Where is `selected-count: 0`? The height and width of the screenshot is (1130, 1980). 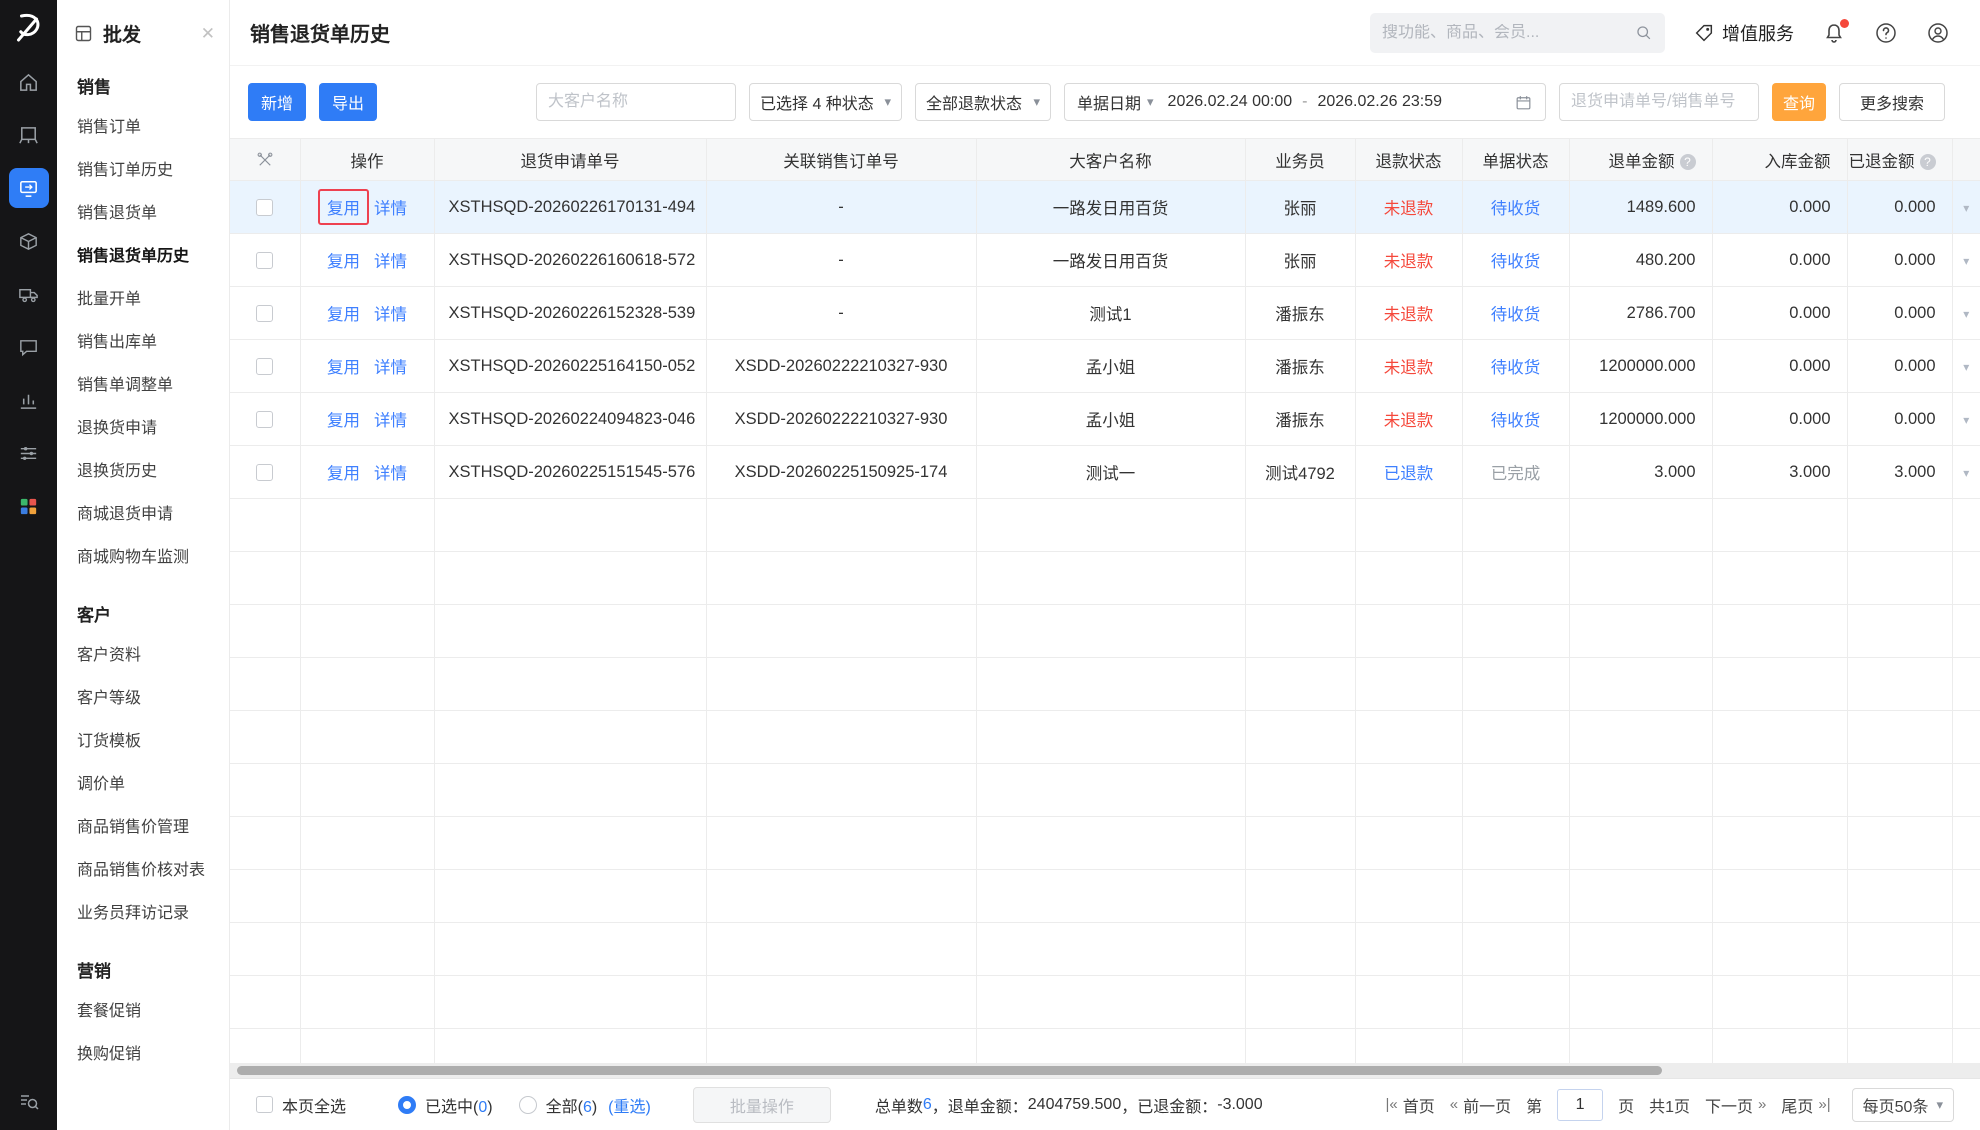 selected-count: 0 is located at coordinates (483, 1107).